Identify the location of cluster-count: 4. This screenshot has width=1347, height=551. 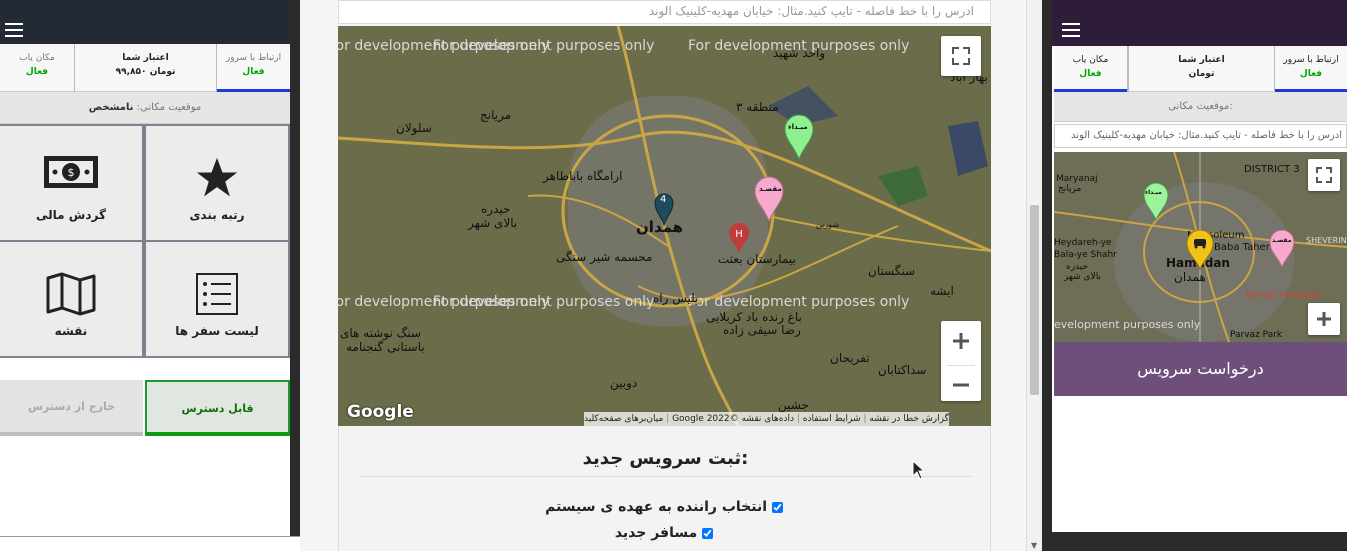
(663, 199).